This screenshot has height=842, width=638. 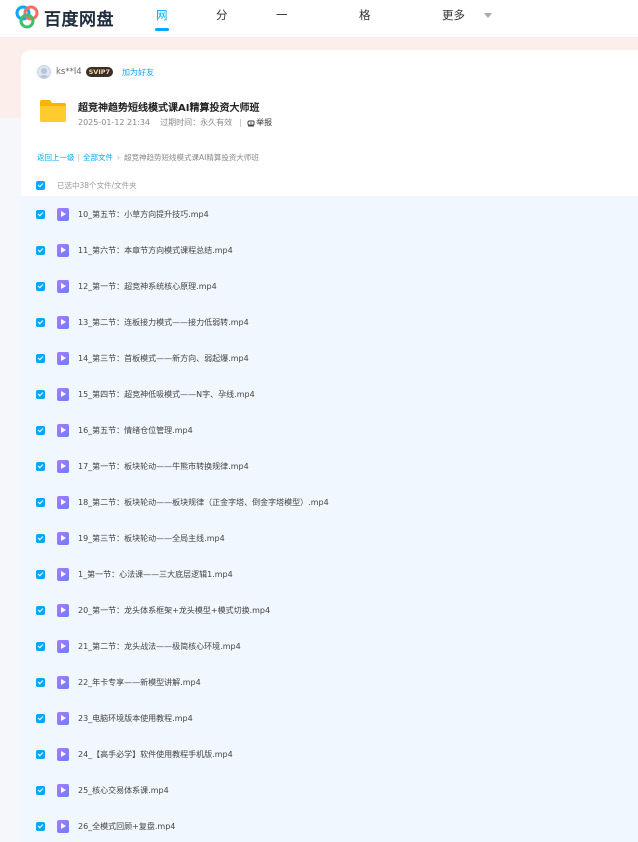 I want to click on file-row: 10_第五节：小草方向提升技巧.mp4, so click(x=329, y=214).